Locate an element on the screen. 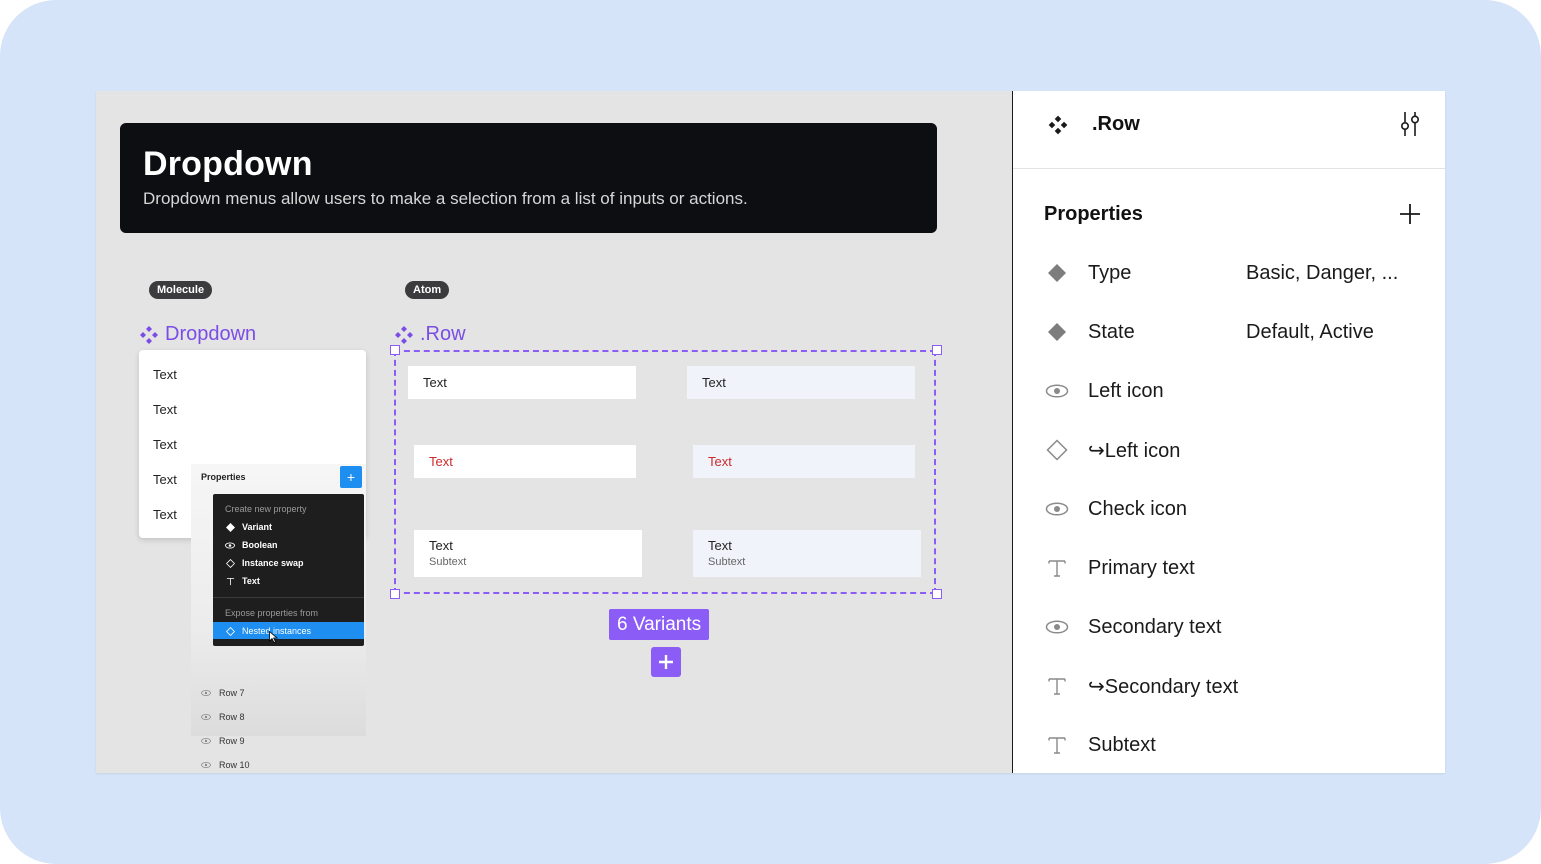  mini-row-item: Row 10 is located at coordinates (225, 765).